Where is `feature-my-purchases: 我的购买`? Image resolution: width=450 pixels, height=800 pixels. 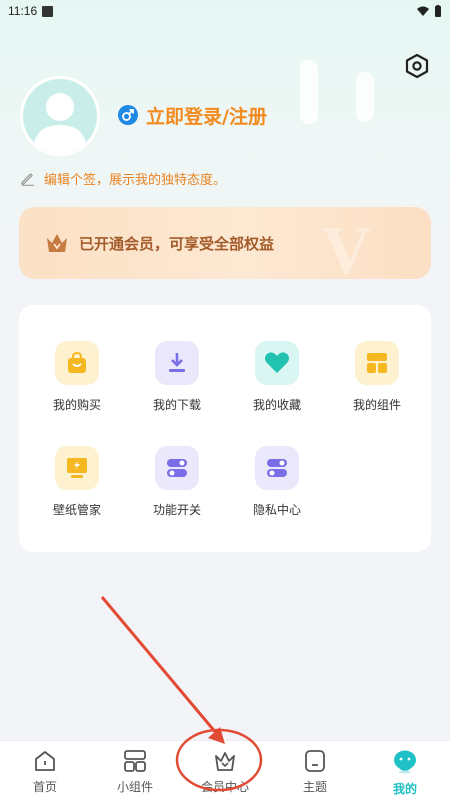 feature-my-purchases: 我的购买 is located at coordinates (77, 381).